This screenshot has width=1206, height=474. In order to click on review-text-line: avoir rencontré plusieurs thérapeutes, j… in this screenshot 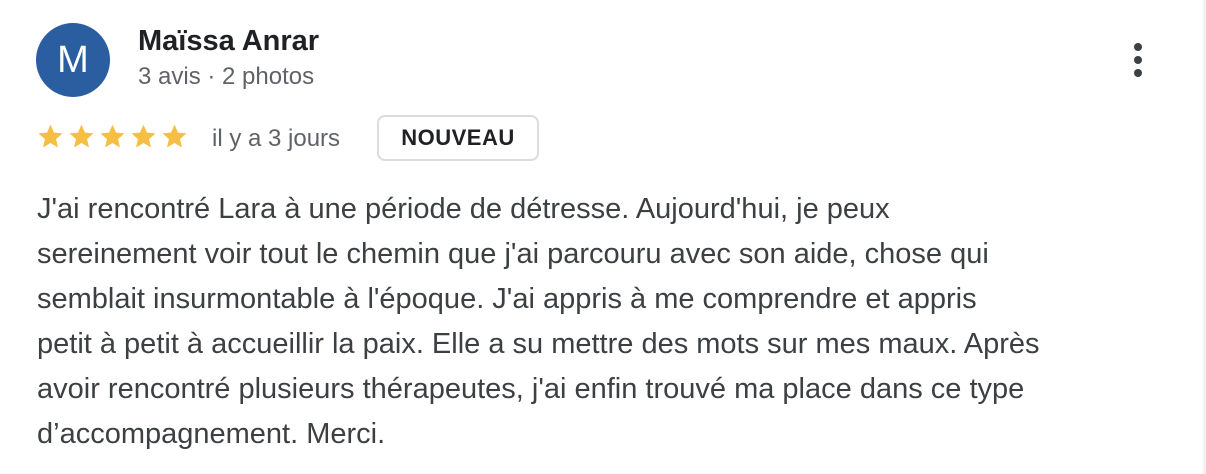, I will do `click(531, 389)`.